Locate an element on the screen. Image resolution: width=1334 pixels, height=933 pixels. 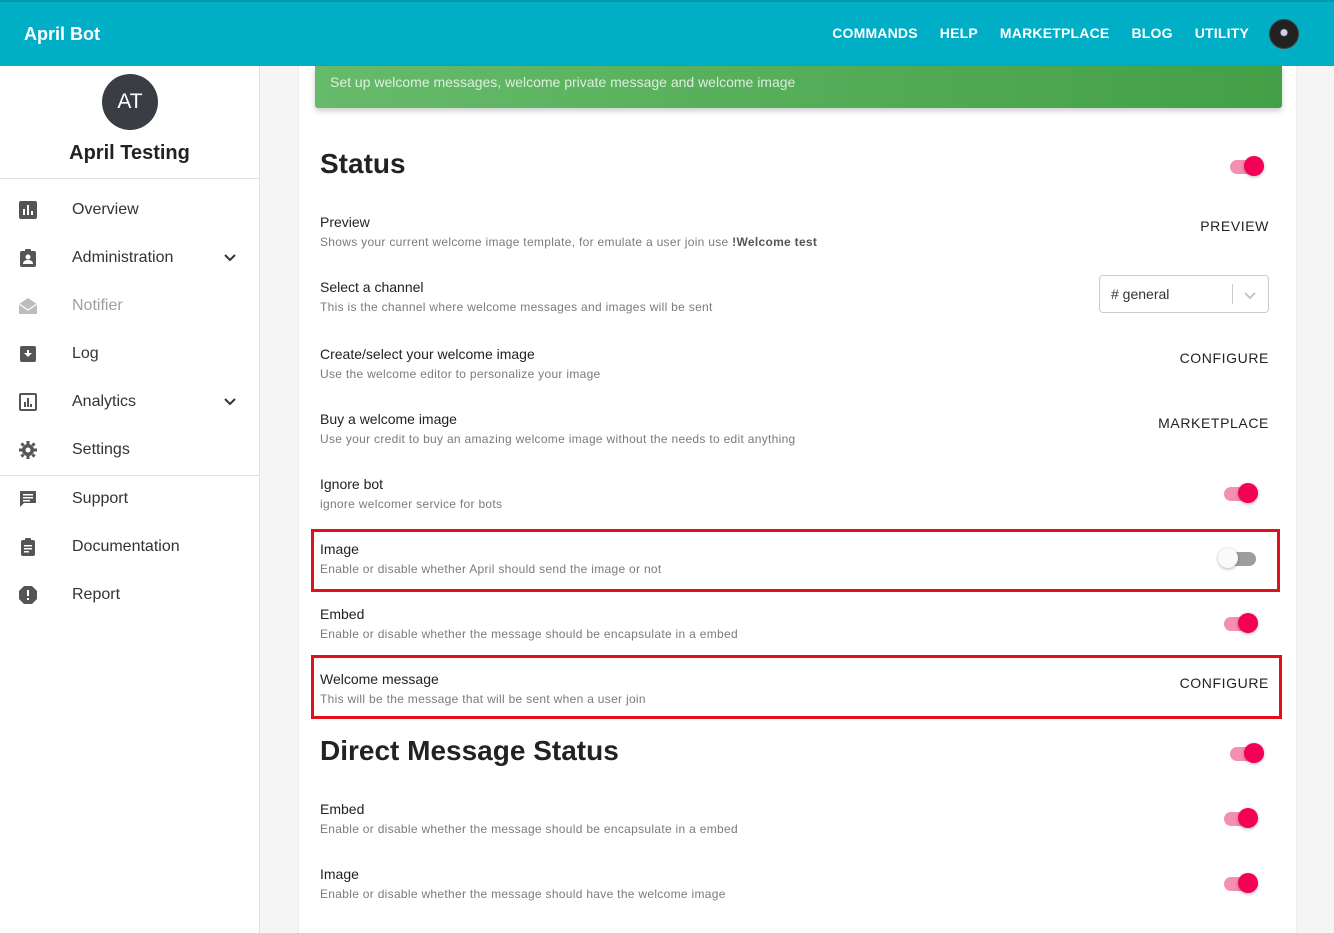
nav-commands: COMMANDS is located at coordinates (875, 33).